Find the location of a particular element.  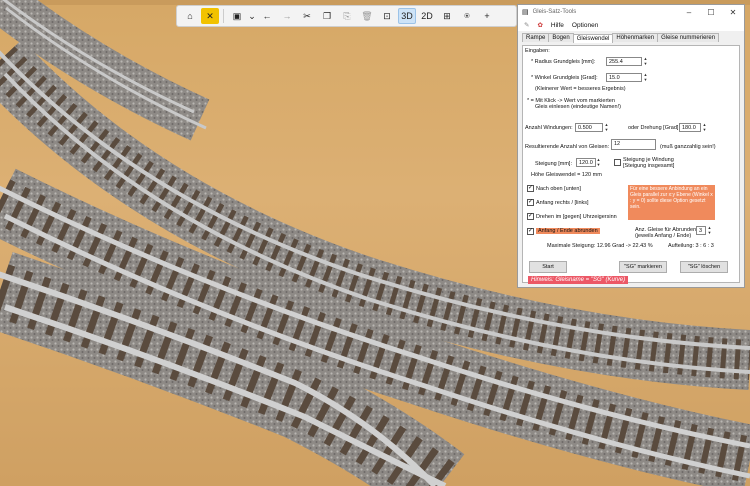

nach-oben-checkbox: ✓ is located at coordinates (530, 188).